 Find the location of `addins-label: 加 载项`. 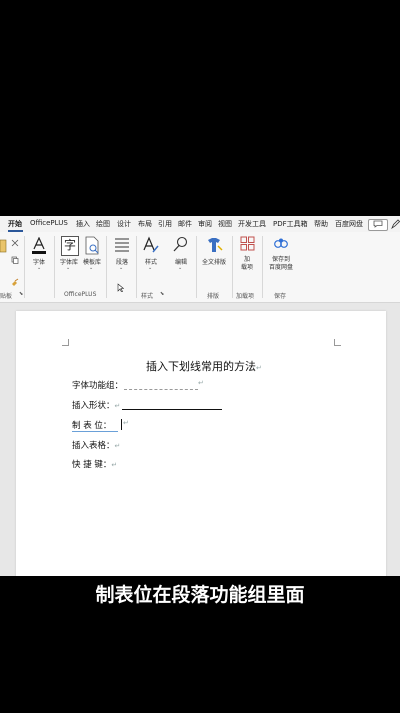

addins-label: 加 载项 is located at coordinates (247, 264).